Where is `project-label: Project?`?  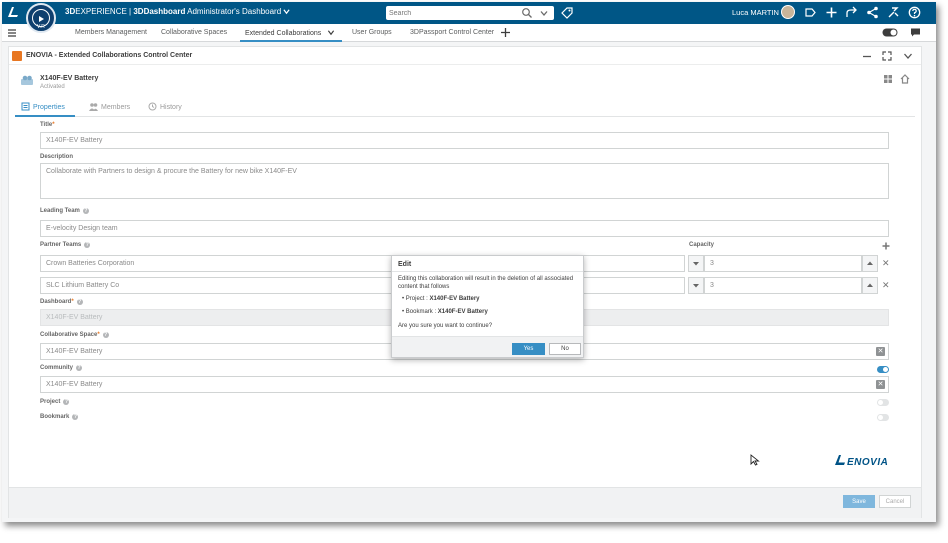
project-label: Project? is located at coordinates (55, 402).